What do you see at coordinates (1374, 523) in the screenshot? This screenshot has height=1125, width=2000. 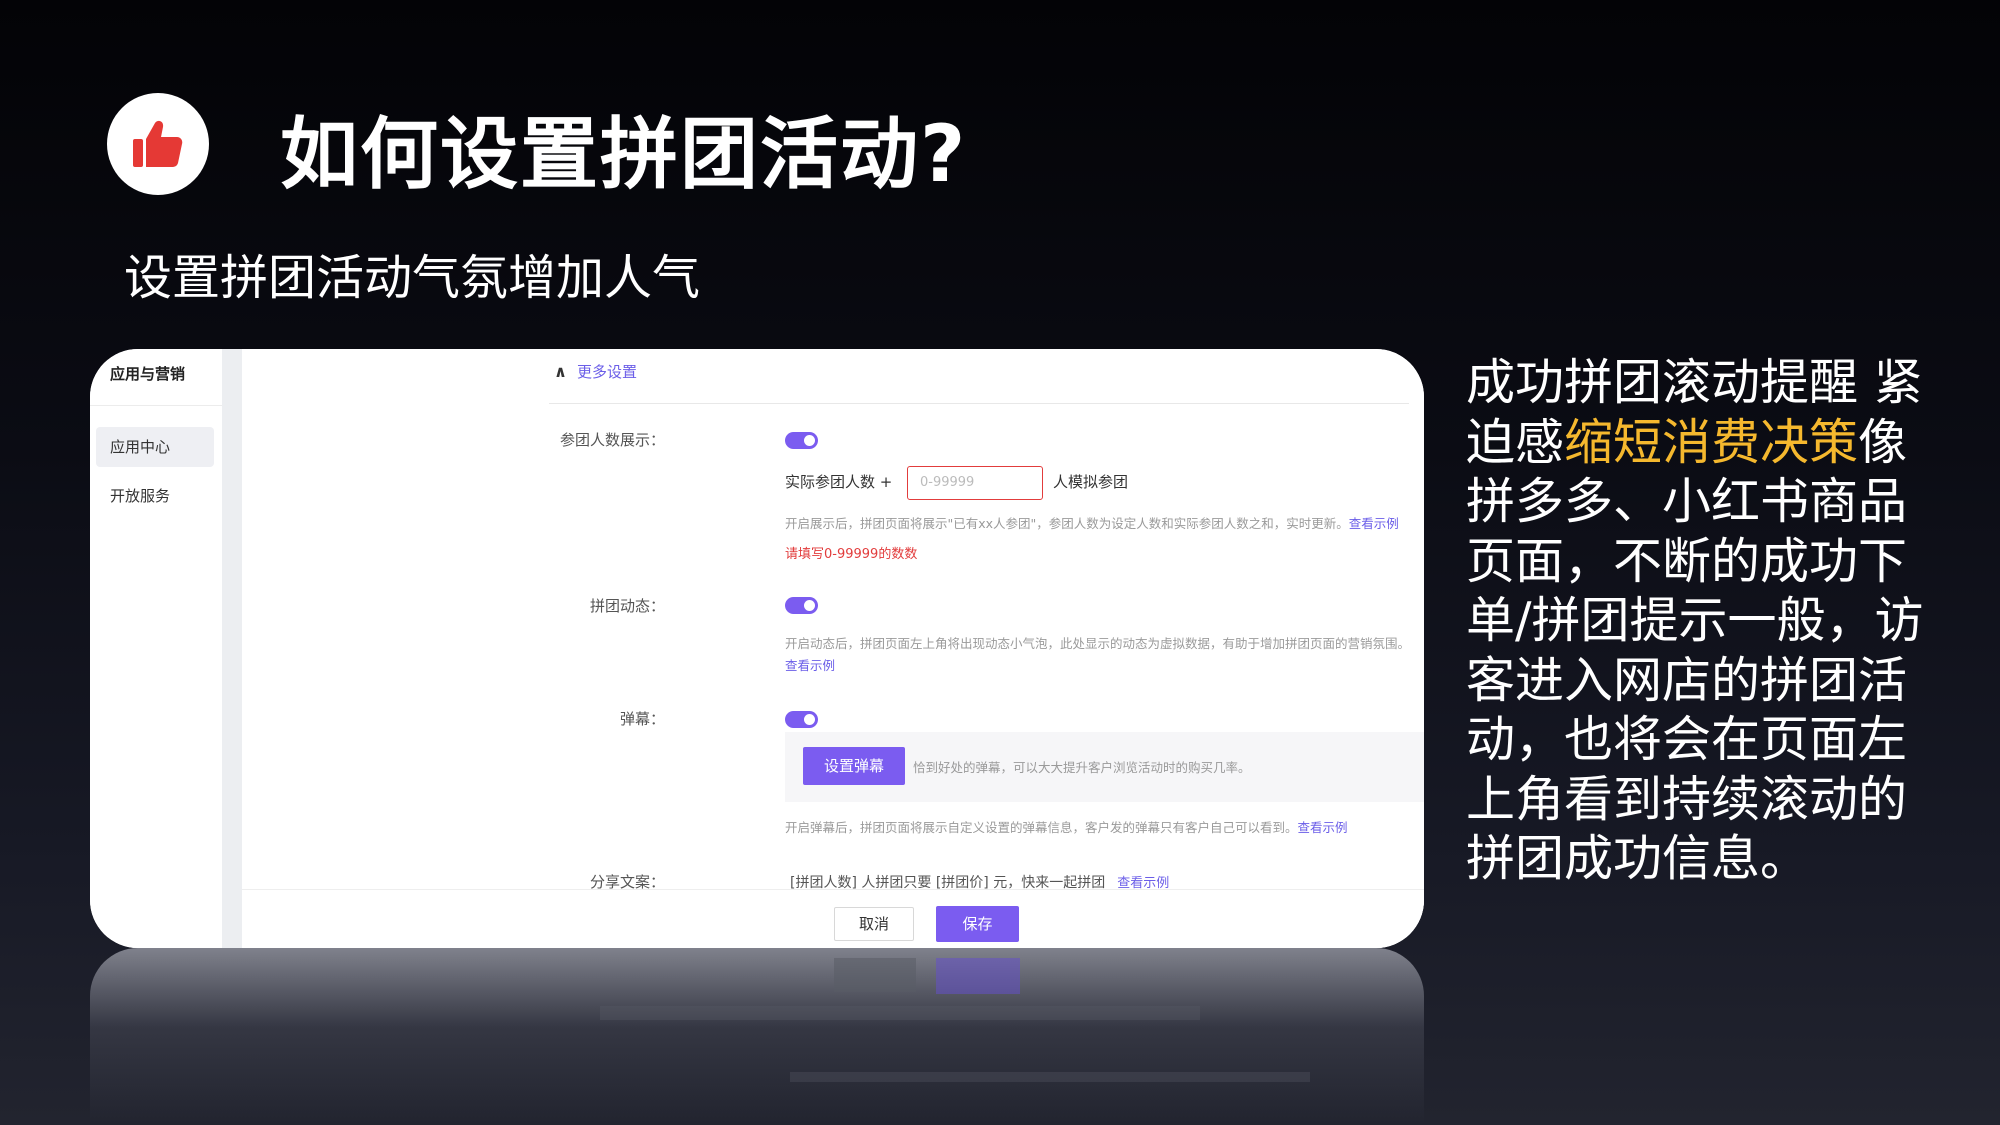 I see `participants-example-link: 查看示例` at bounding box center [1374, 523].